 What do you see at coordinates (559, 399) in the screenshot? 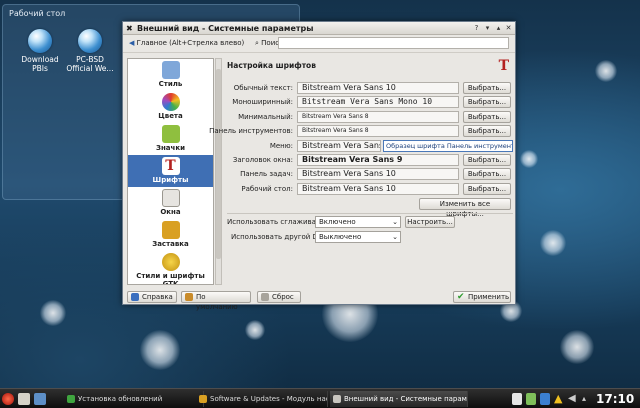
I see `tray-warning-icon: ▲` at bounding box center [559, 399].